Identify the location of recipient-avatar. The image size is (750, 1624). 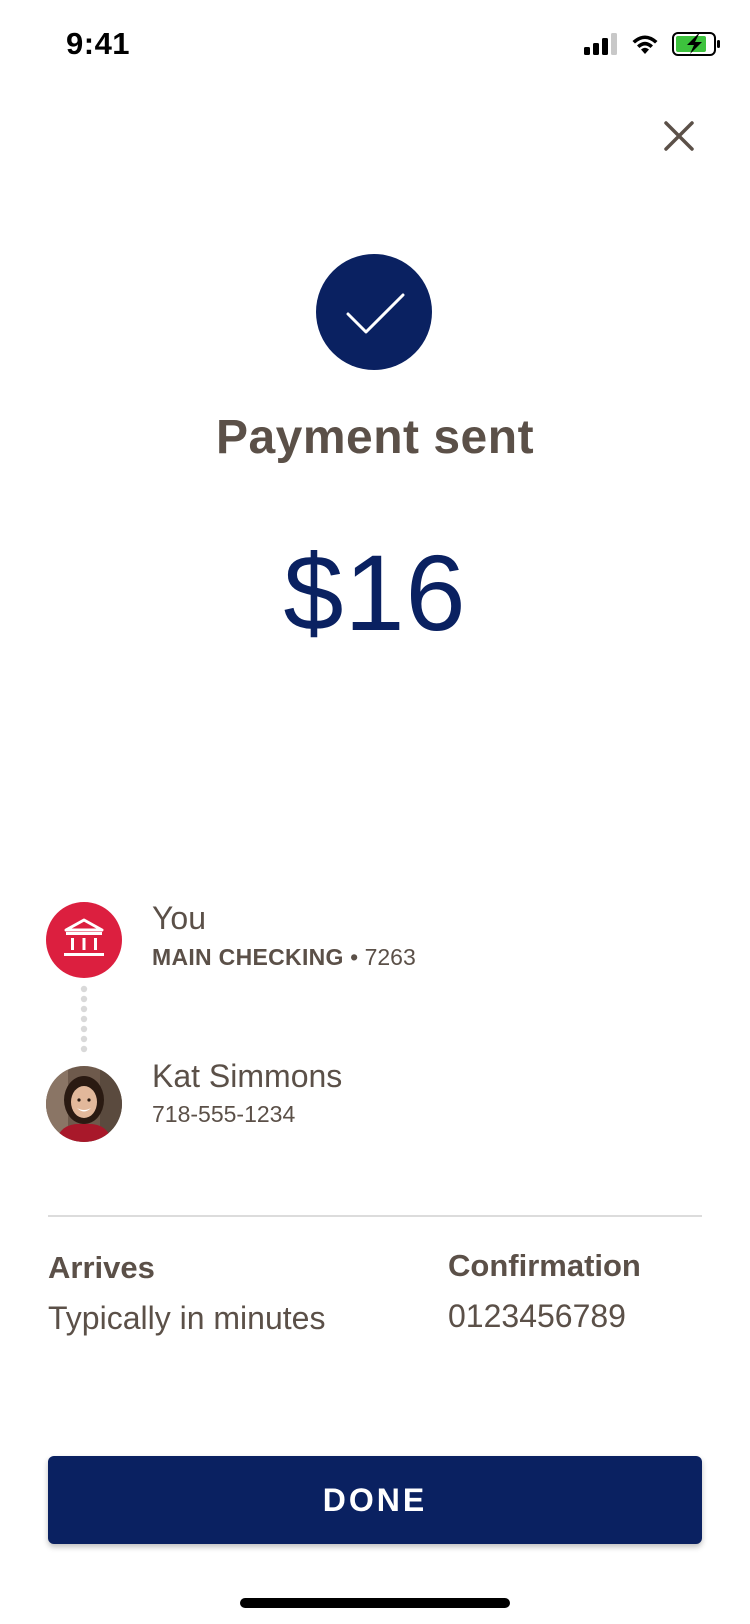
(84, 1104).